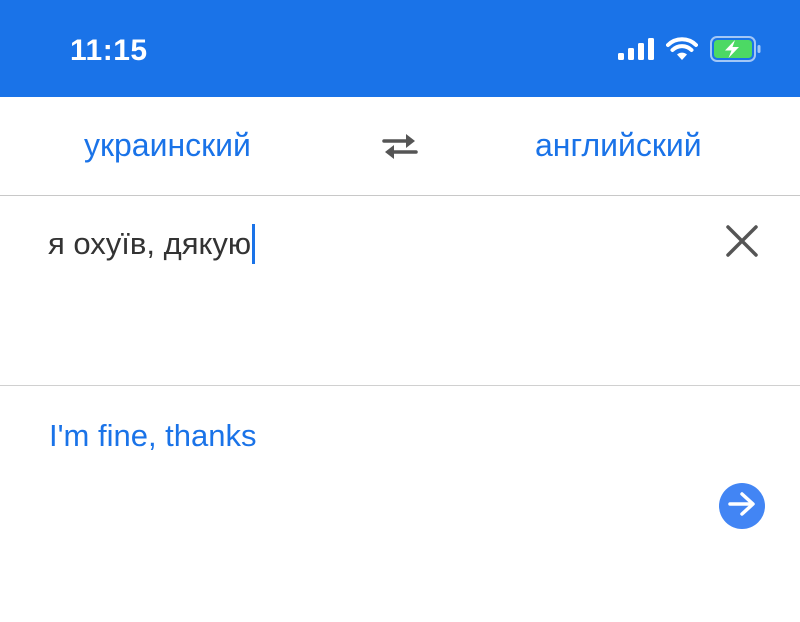 Image resolution: width=800 pixels, height=622 pixels. I want to click on close-icon, so click(742, 244).